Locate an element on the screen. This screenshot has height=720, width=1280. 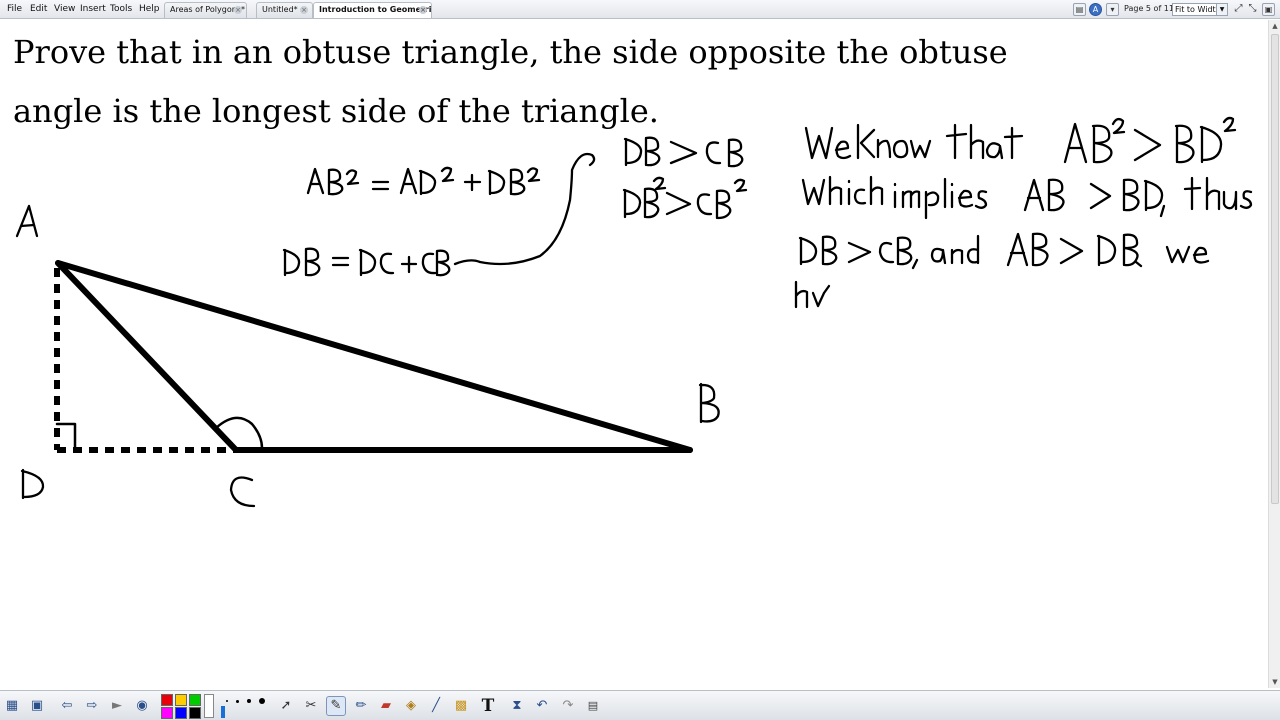
pen-width-large is located at coordinates (262, 701).